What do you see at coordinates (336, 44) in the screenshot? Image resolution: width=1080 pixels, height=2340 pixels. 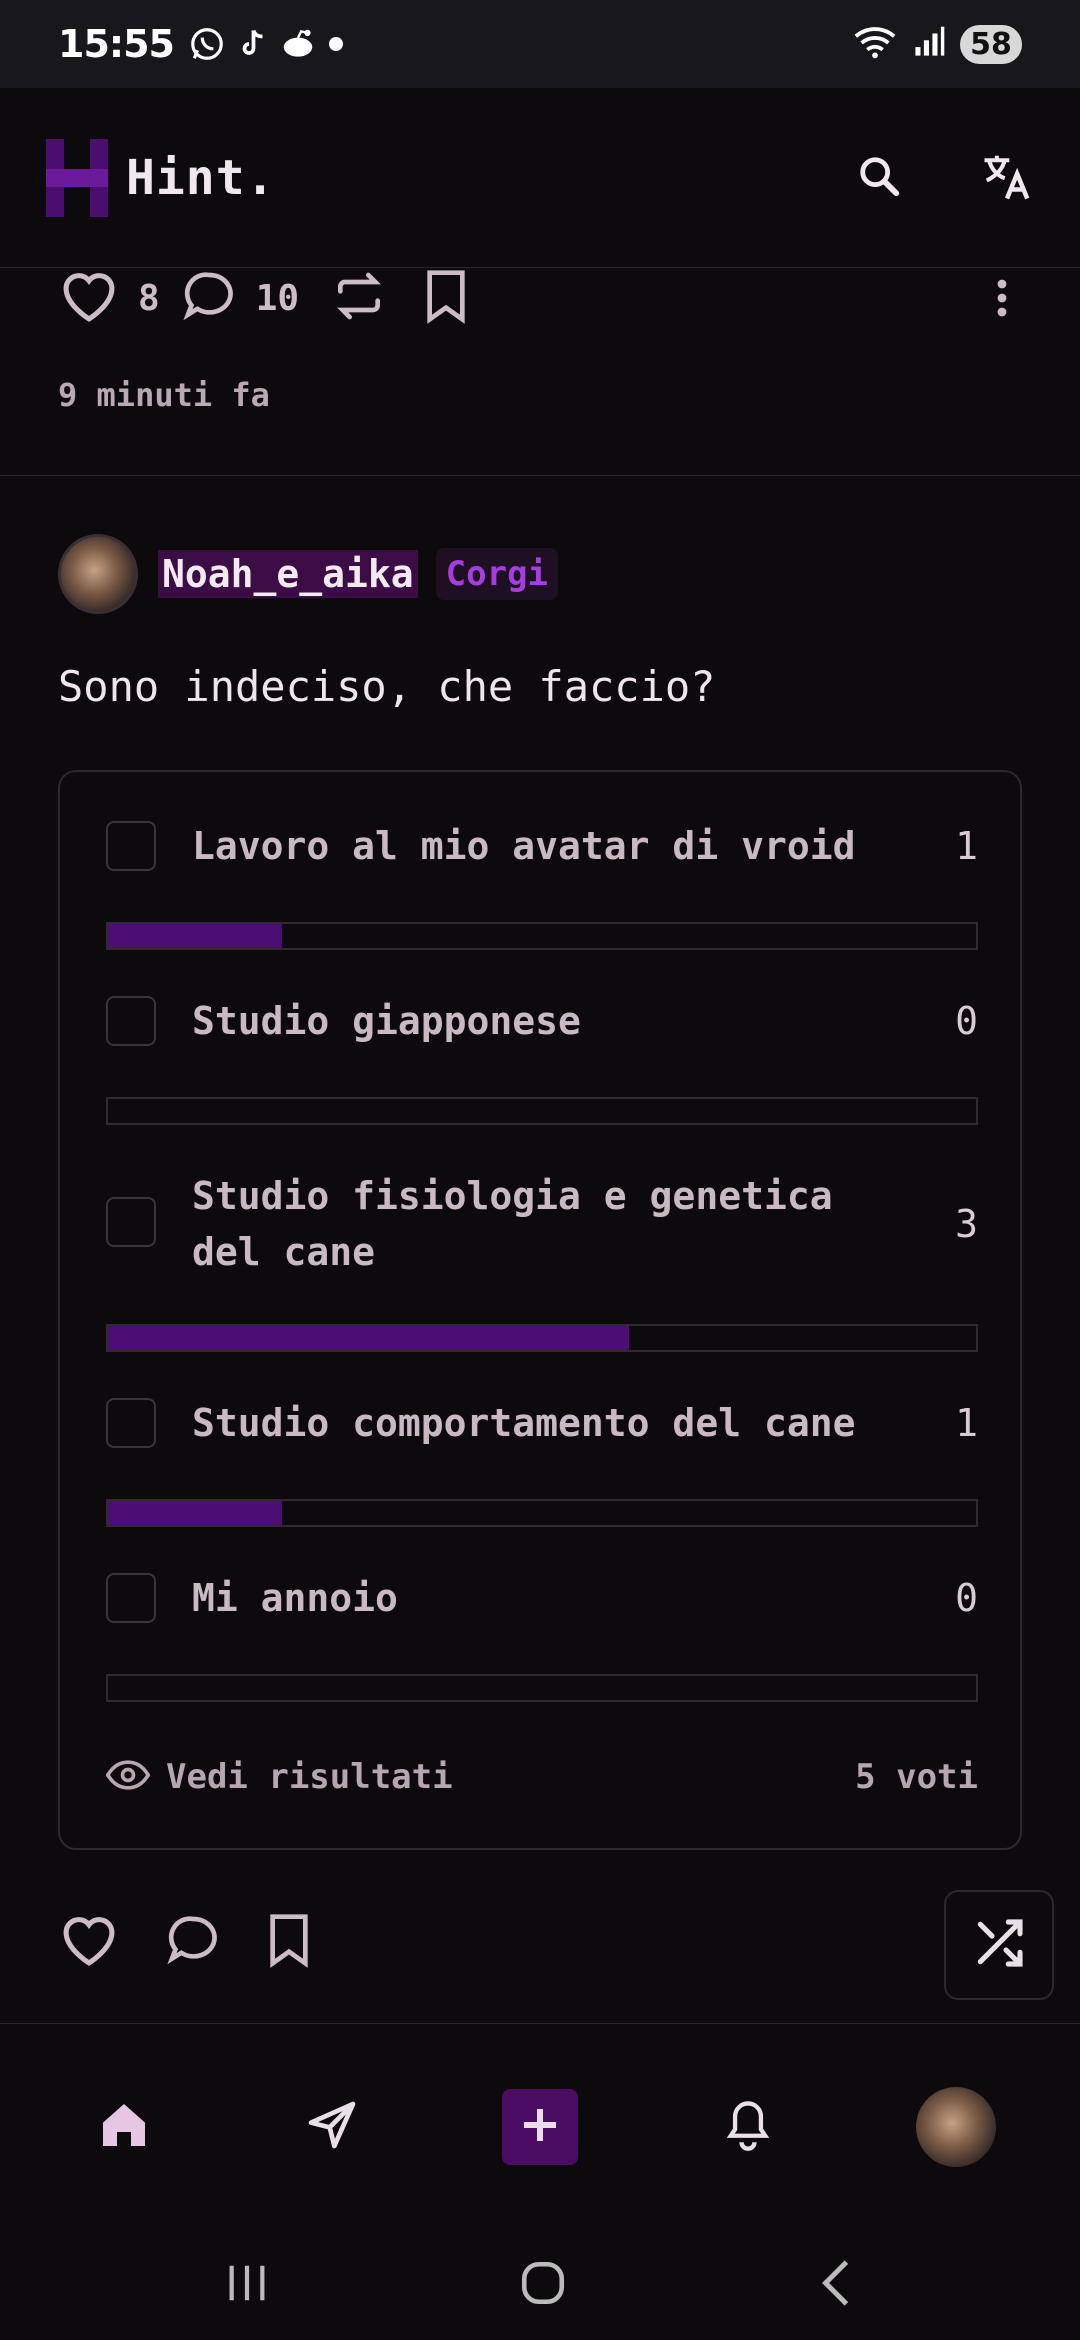 I see `dot-icon` at bounding box center [336, 44].